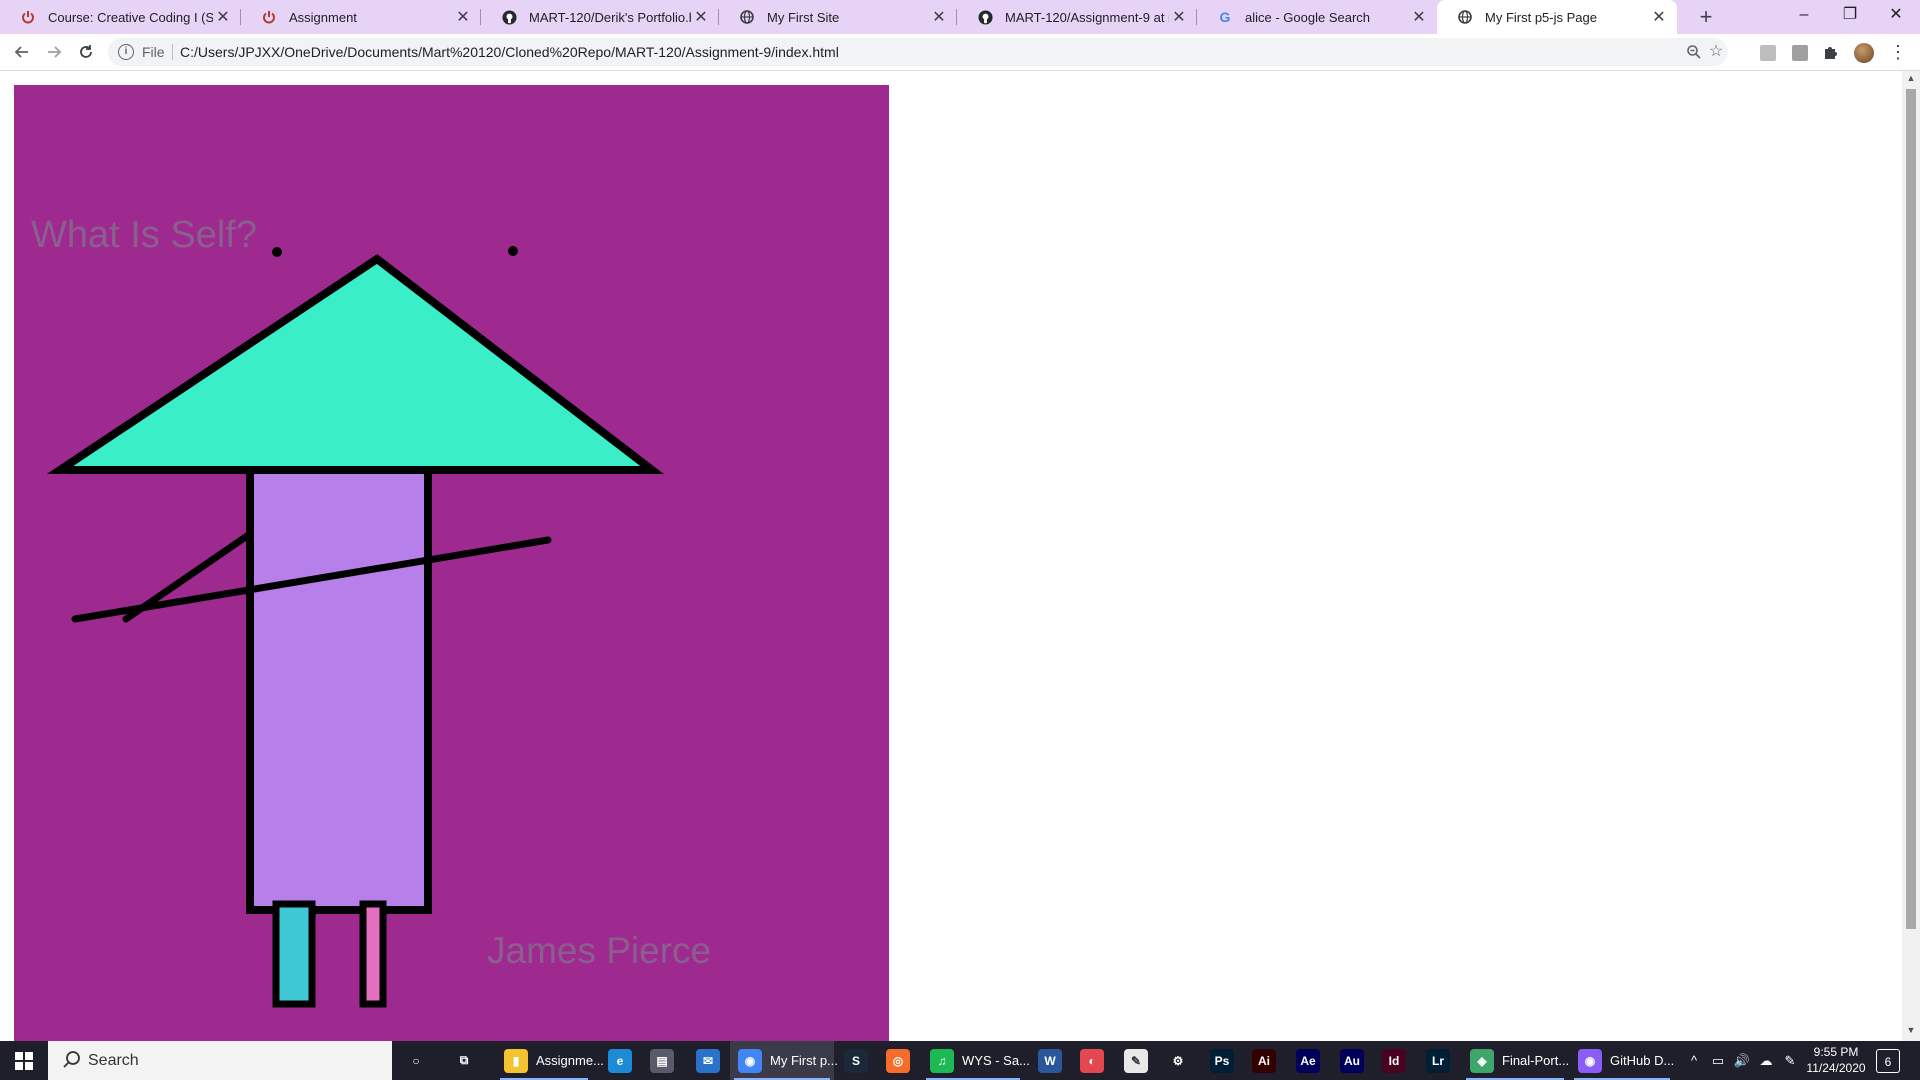 The width and height of the screenshot is (1920, 1080). What do you see at coordinates (750, 1060) in the screenshot?
I see `chrome-icon: ◉` at bounding box center [750, 1060].